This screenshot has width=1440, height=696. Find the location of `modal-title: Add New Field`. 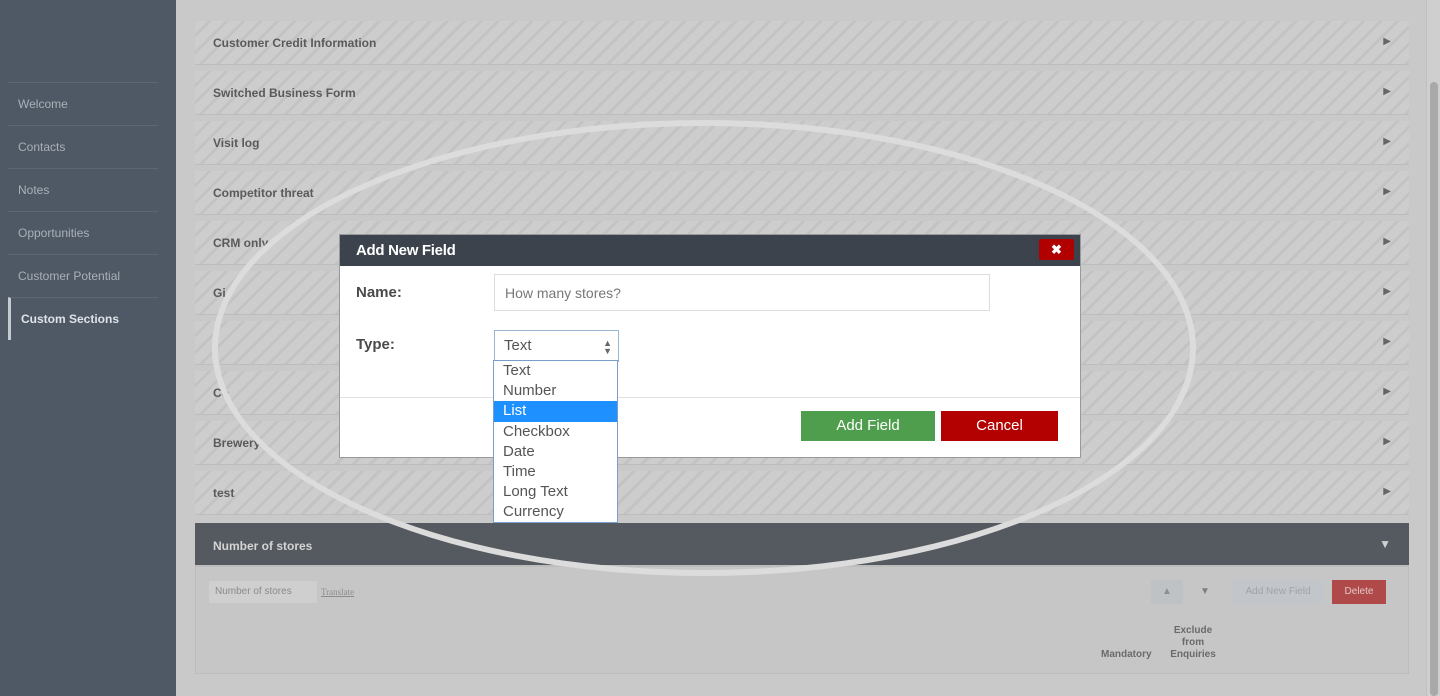

modal-title: Add New Field is located at coordinates (406, 250).